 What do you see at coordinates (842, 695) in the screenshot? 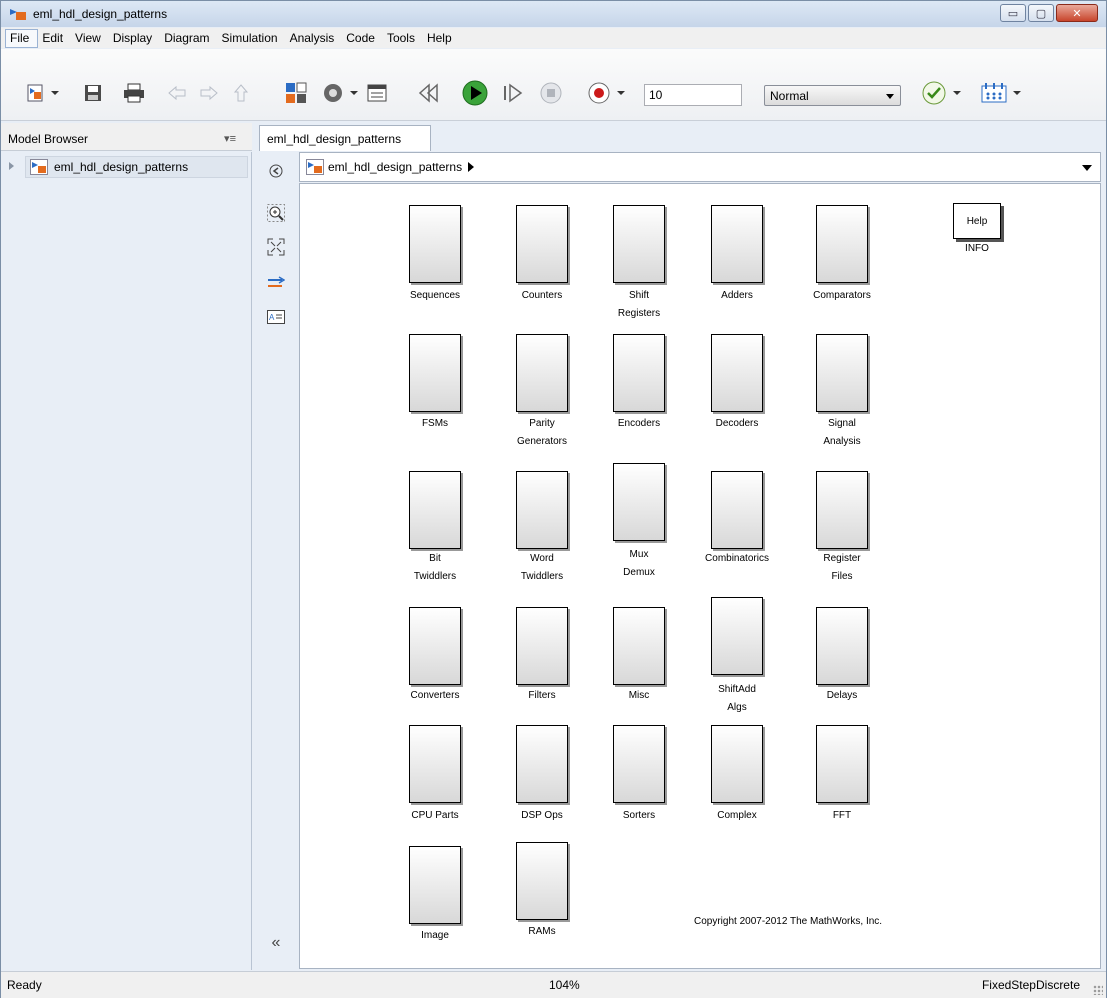
I see `subsystem-block-label: Delays` at bounding box center [842, 695].